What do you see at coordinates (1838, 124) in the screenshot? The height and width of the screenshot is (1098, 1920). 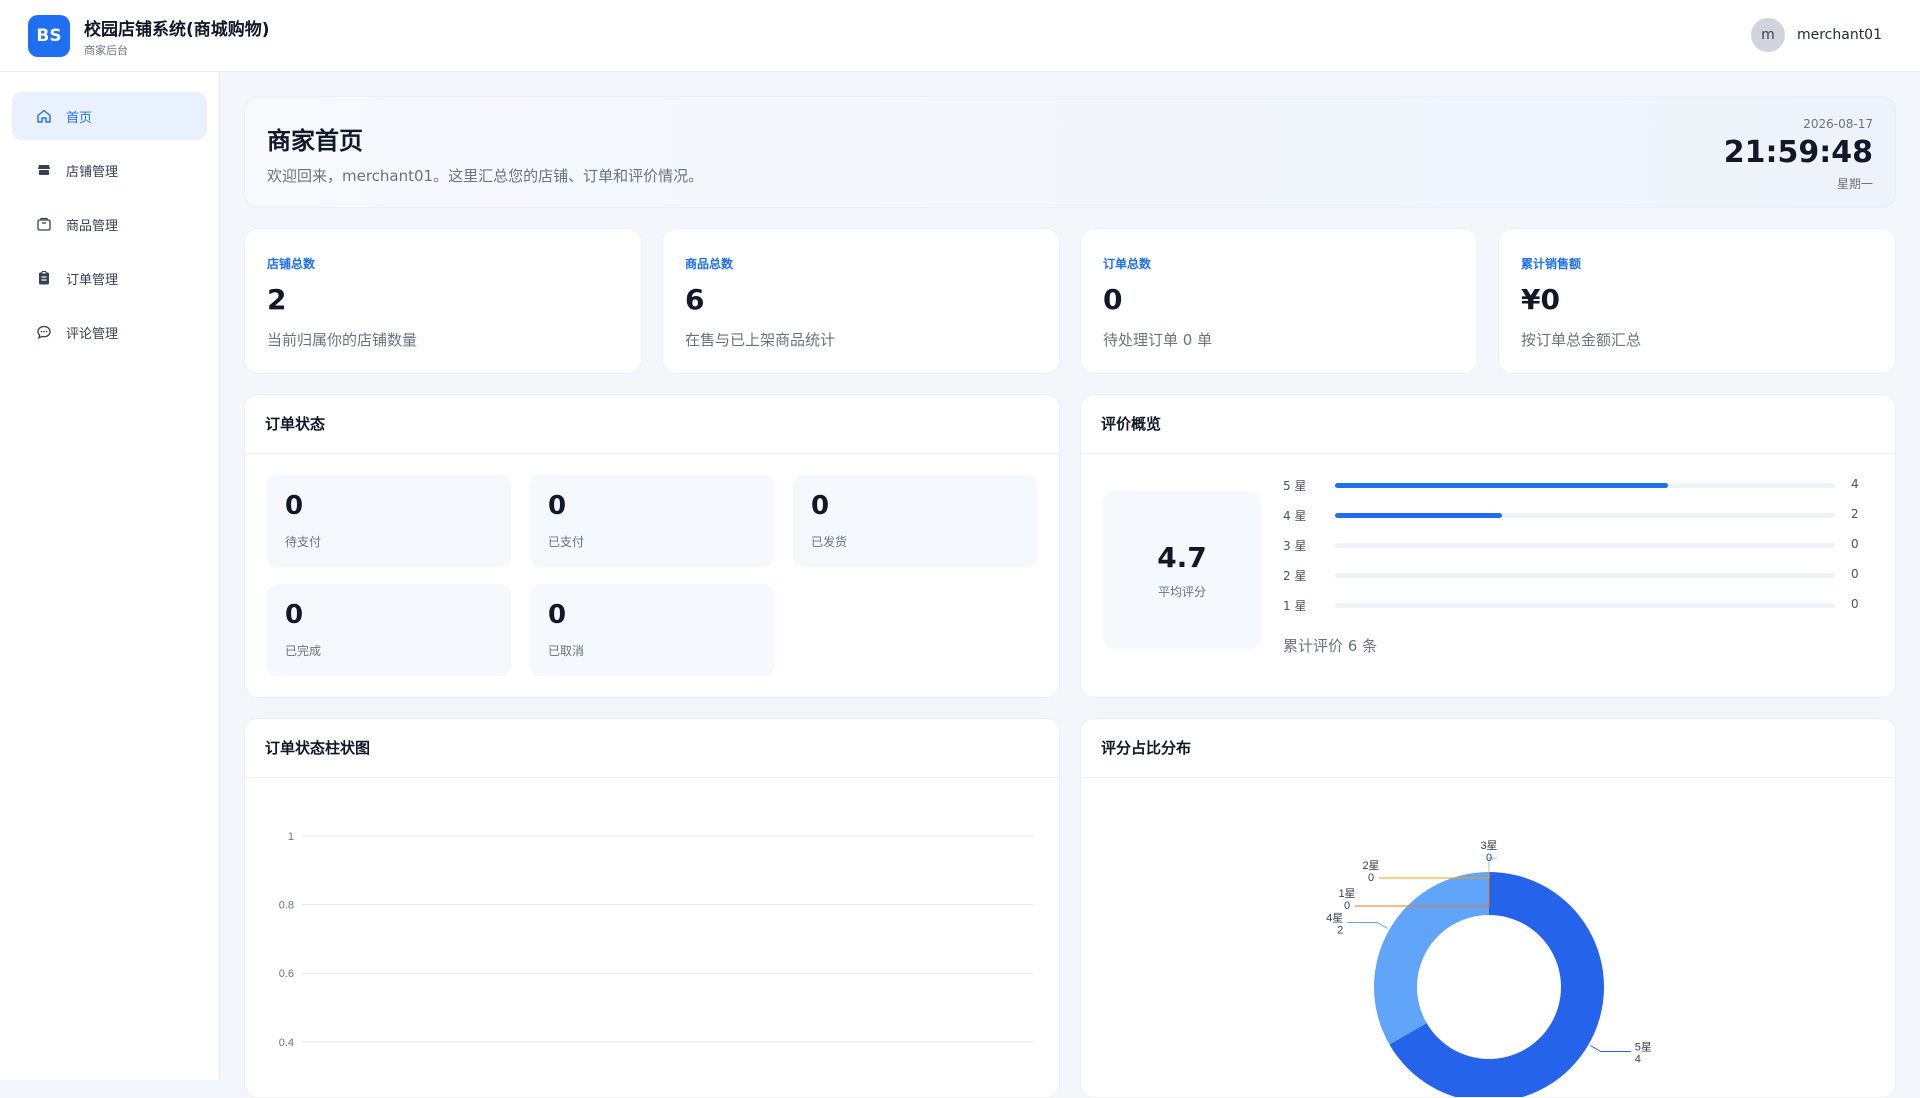 I see `current-date: 2026-08-17` at bounding box center [1838, 124].